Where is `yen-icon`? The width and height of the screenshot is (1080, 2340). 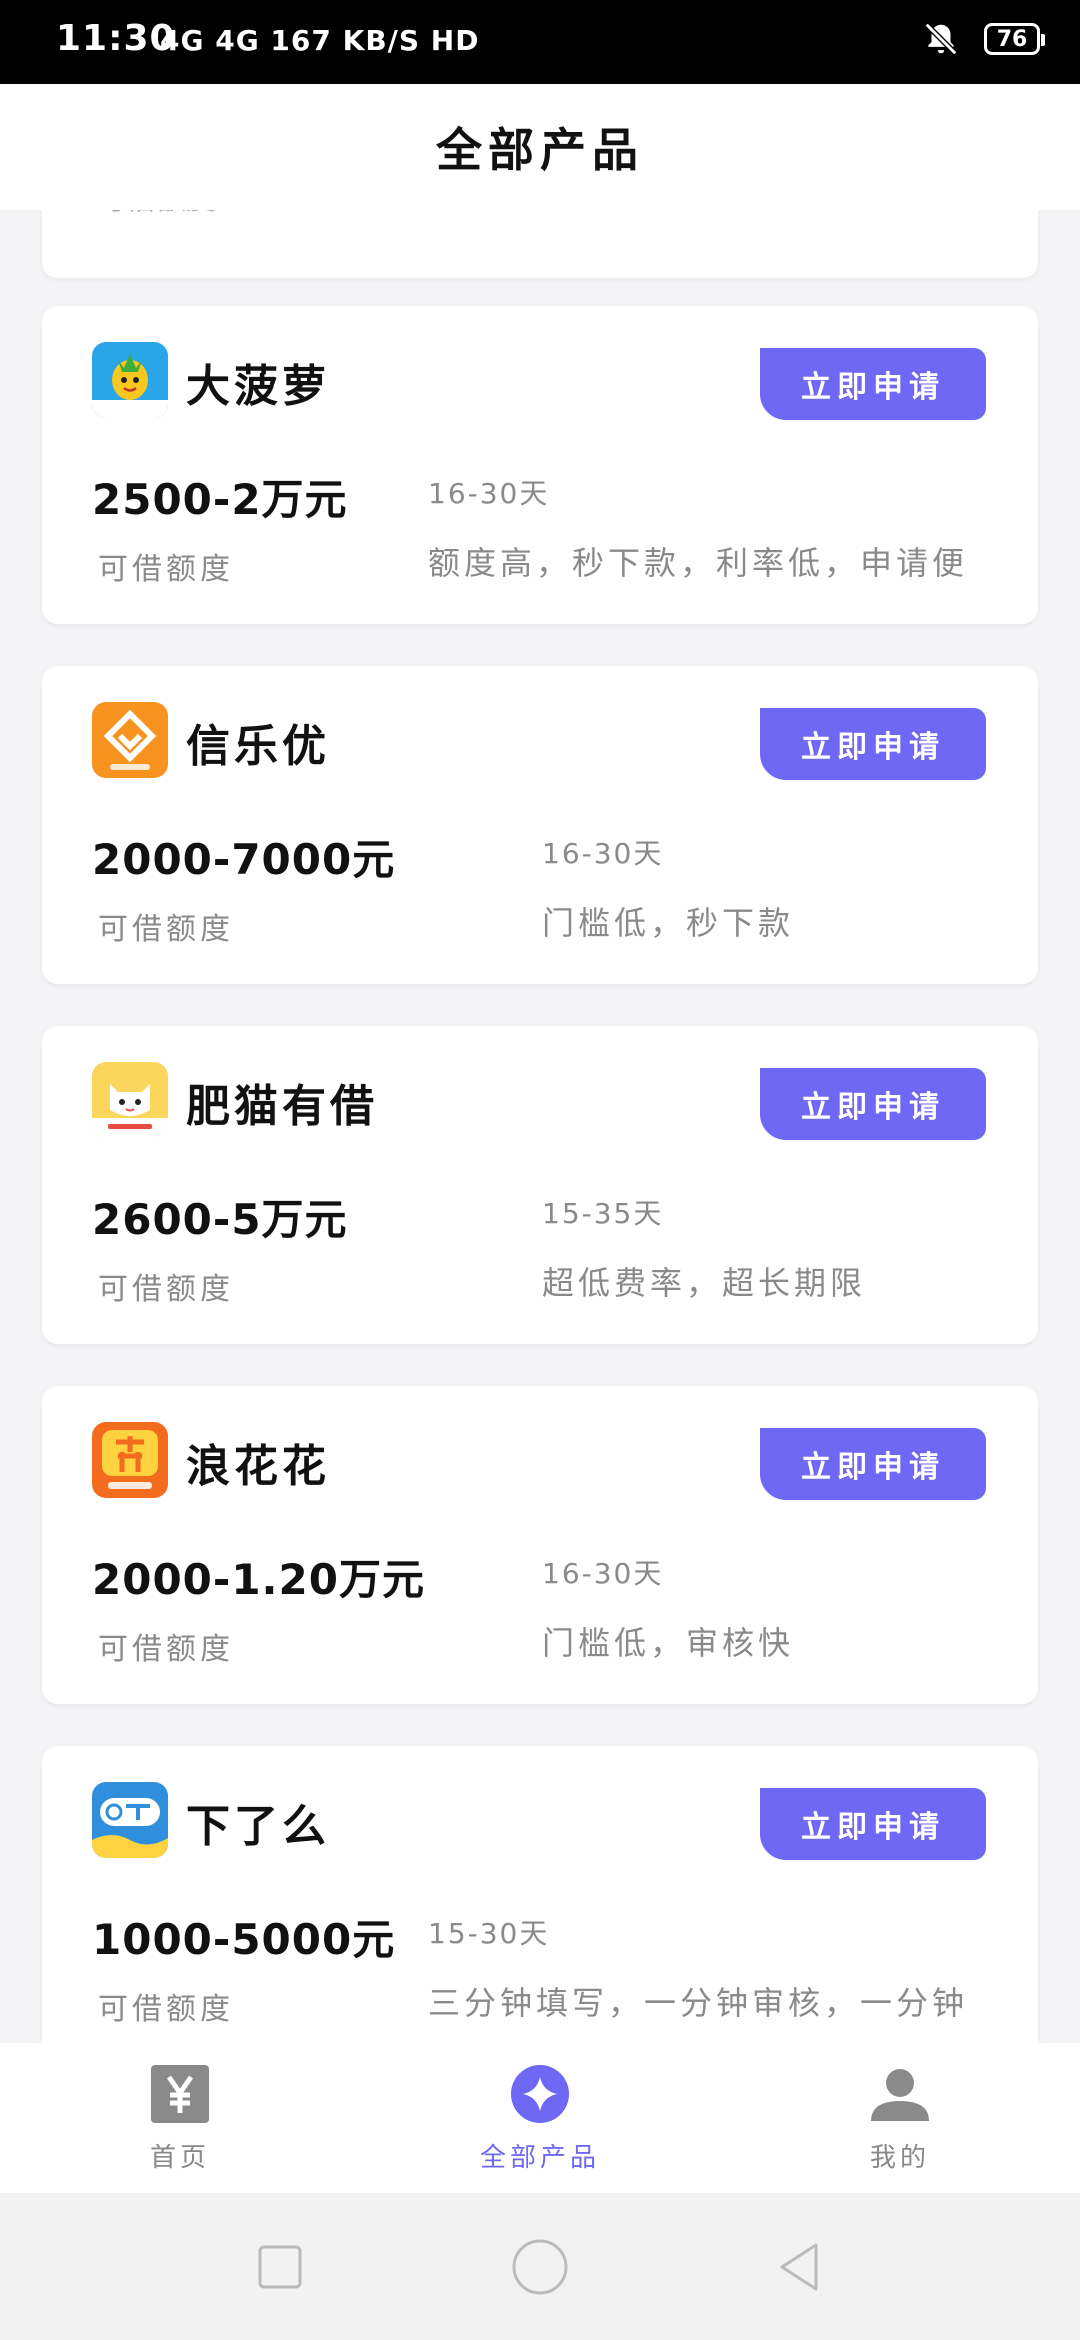
yen-icon is located at coordinates (180, 2094).